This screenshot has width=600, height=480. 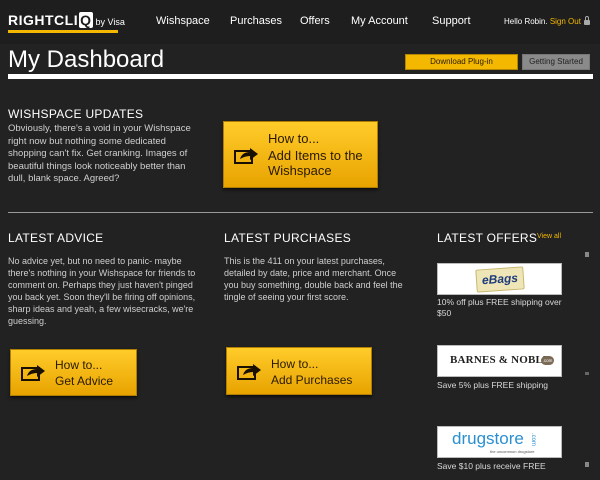 I want to click on drugstore-brand-text: drugstore, so click(x=488, y=438).